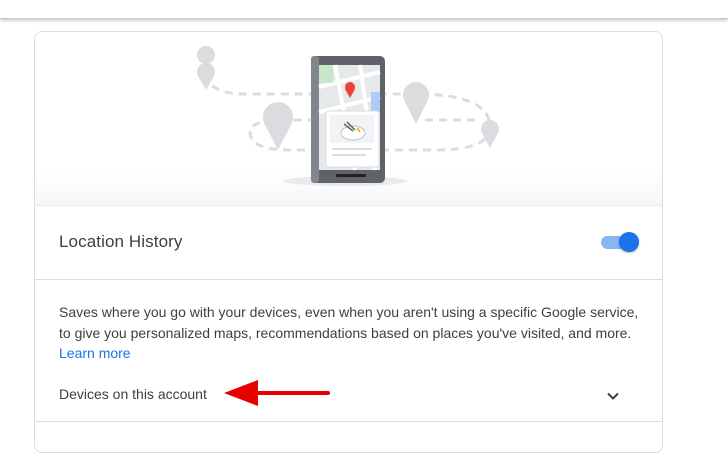 Image resolution: width=728 pixels, height=453 pixels. I want to click on learn-more-link: Learn more, so click(95, 353).